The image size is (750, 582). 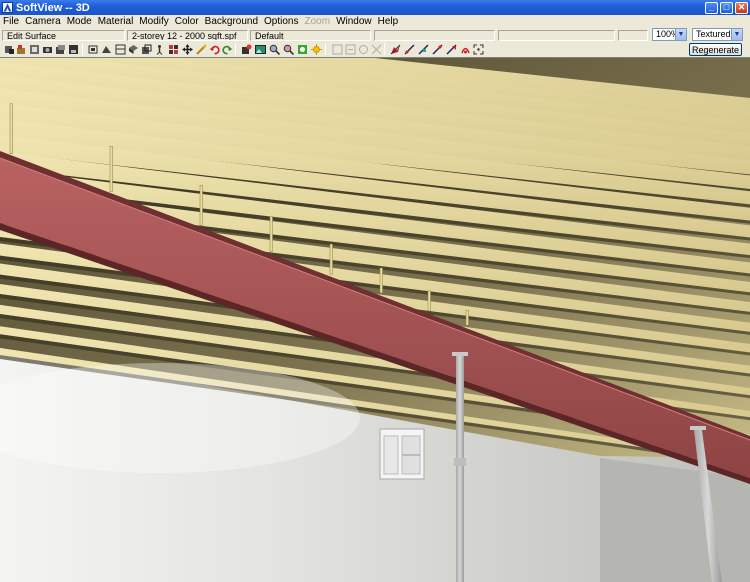 I want to click on menu-background: Background, so click(x=231, y=21).